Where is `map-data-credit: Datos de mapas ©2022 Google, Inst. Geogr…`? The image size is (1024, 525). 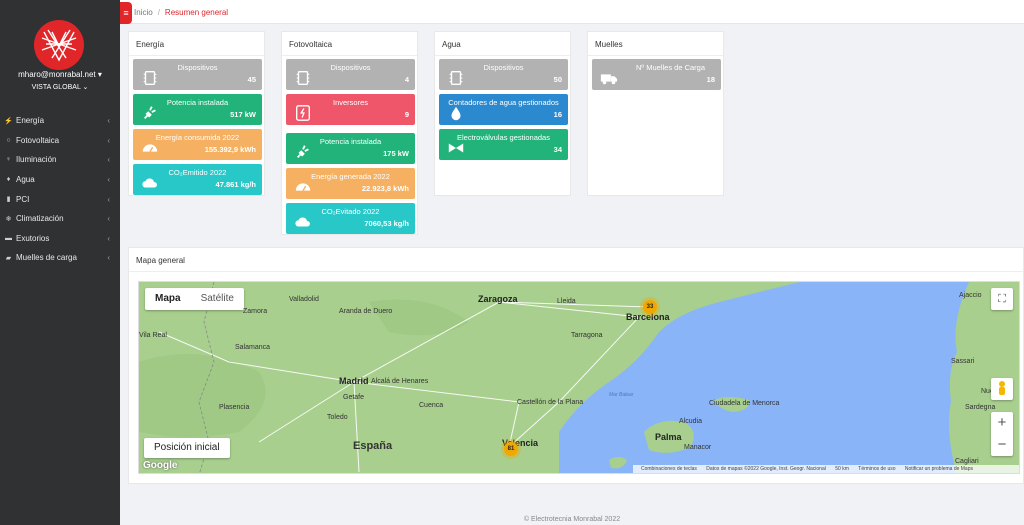 map-data-credit: Datos de mapas ©2022 Google, Inst. Geogr… is located at coordinates (766, 469).